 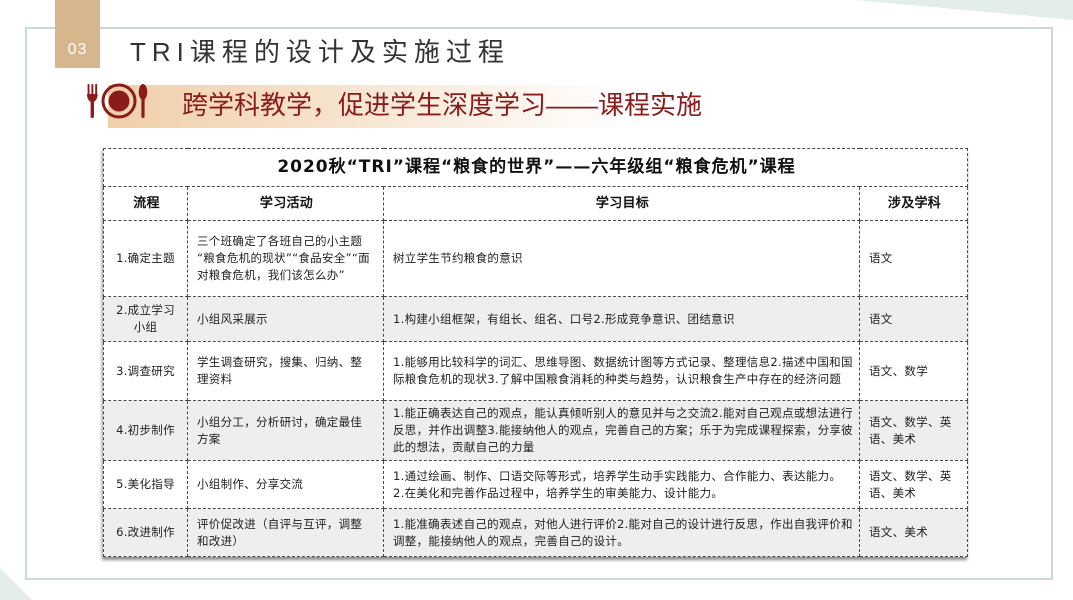 What do you see at coordinates (145, 319) in the screenshot?
I see `step-cell: 2.成立学习小组` at bounding box center [145, 319].